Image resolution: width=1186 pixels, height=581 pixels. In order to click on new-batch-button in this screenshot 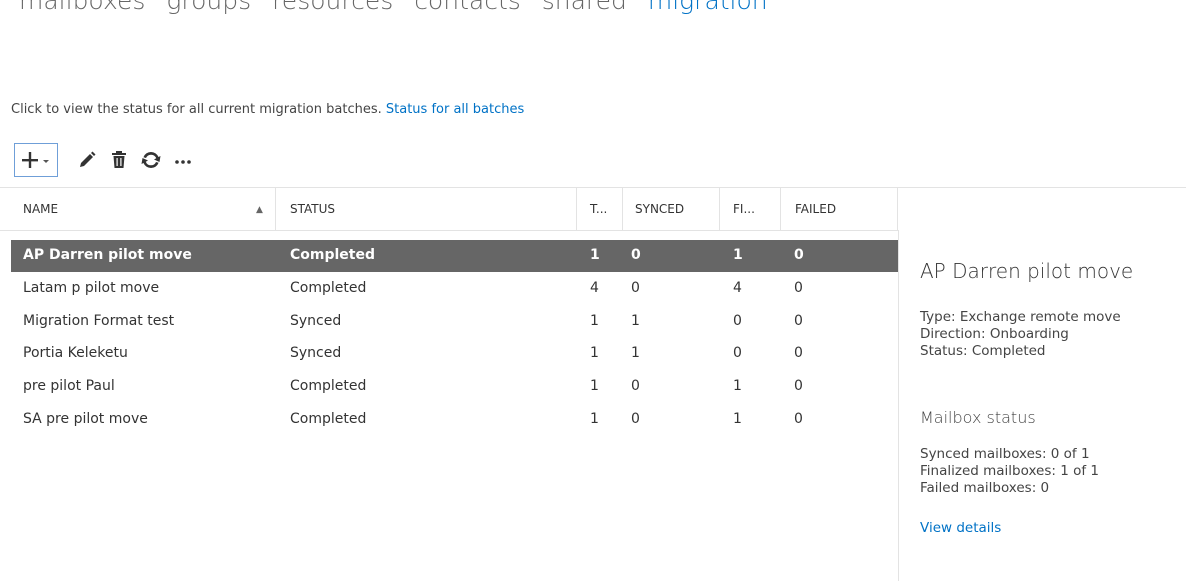, I will do `click(36, 160)`.